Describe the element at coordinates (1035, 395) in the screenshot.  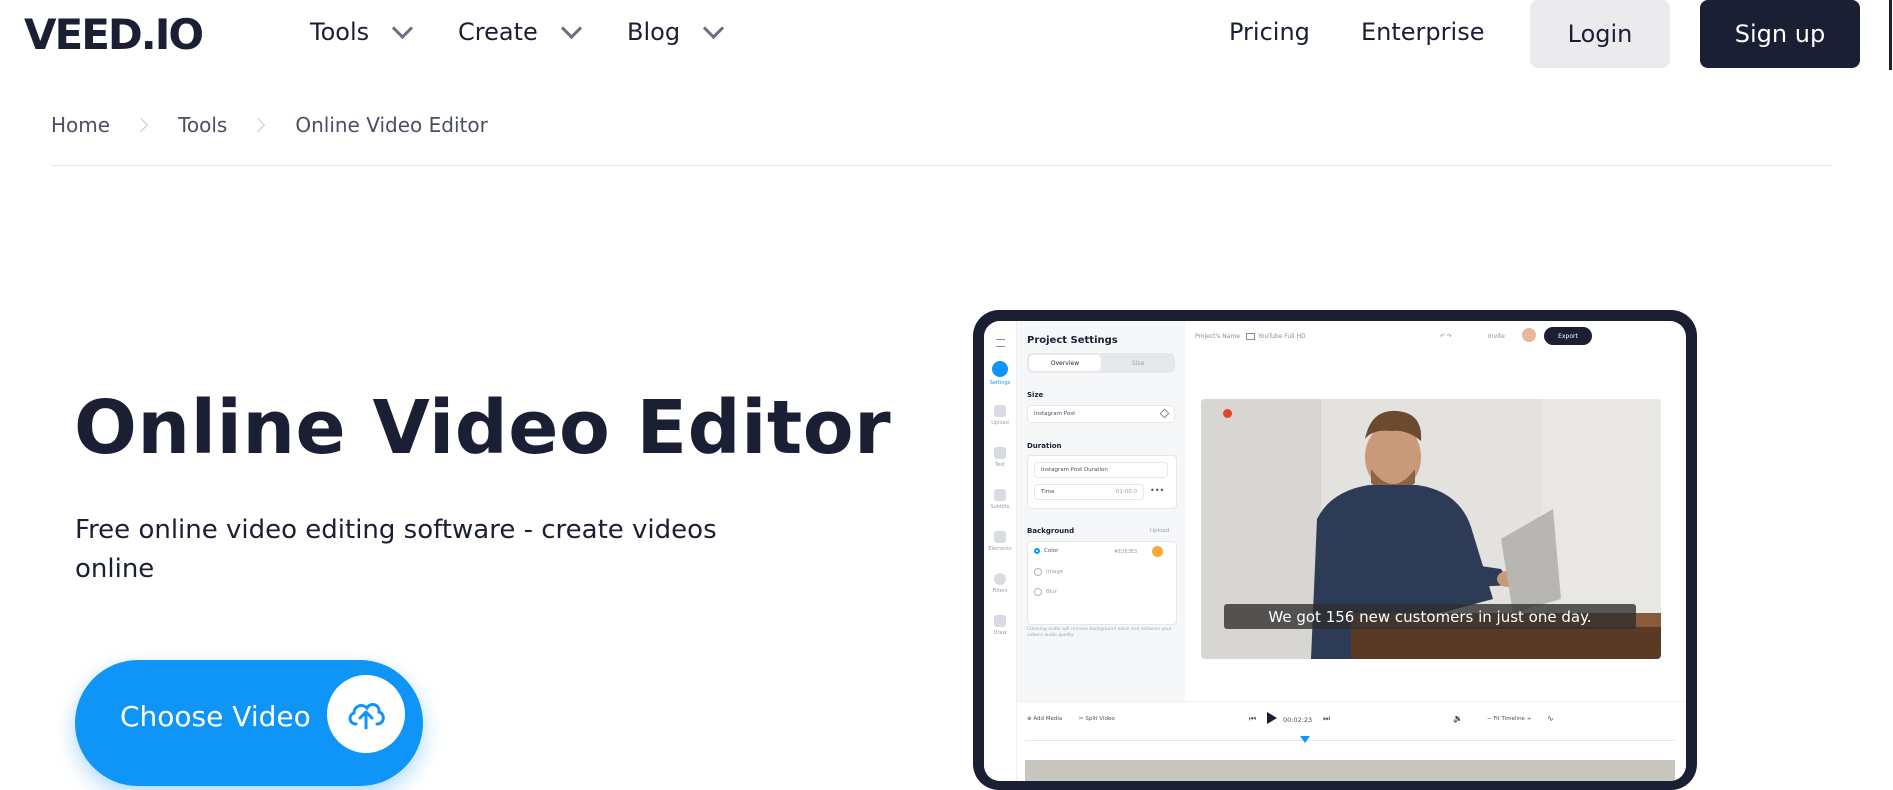
I see `size-label: Size` at that location.